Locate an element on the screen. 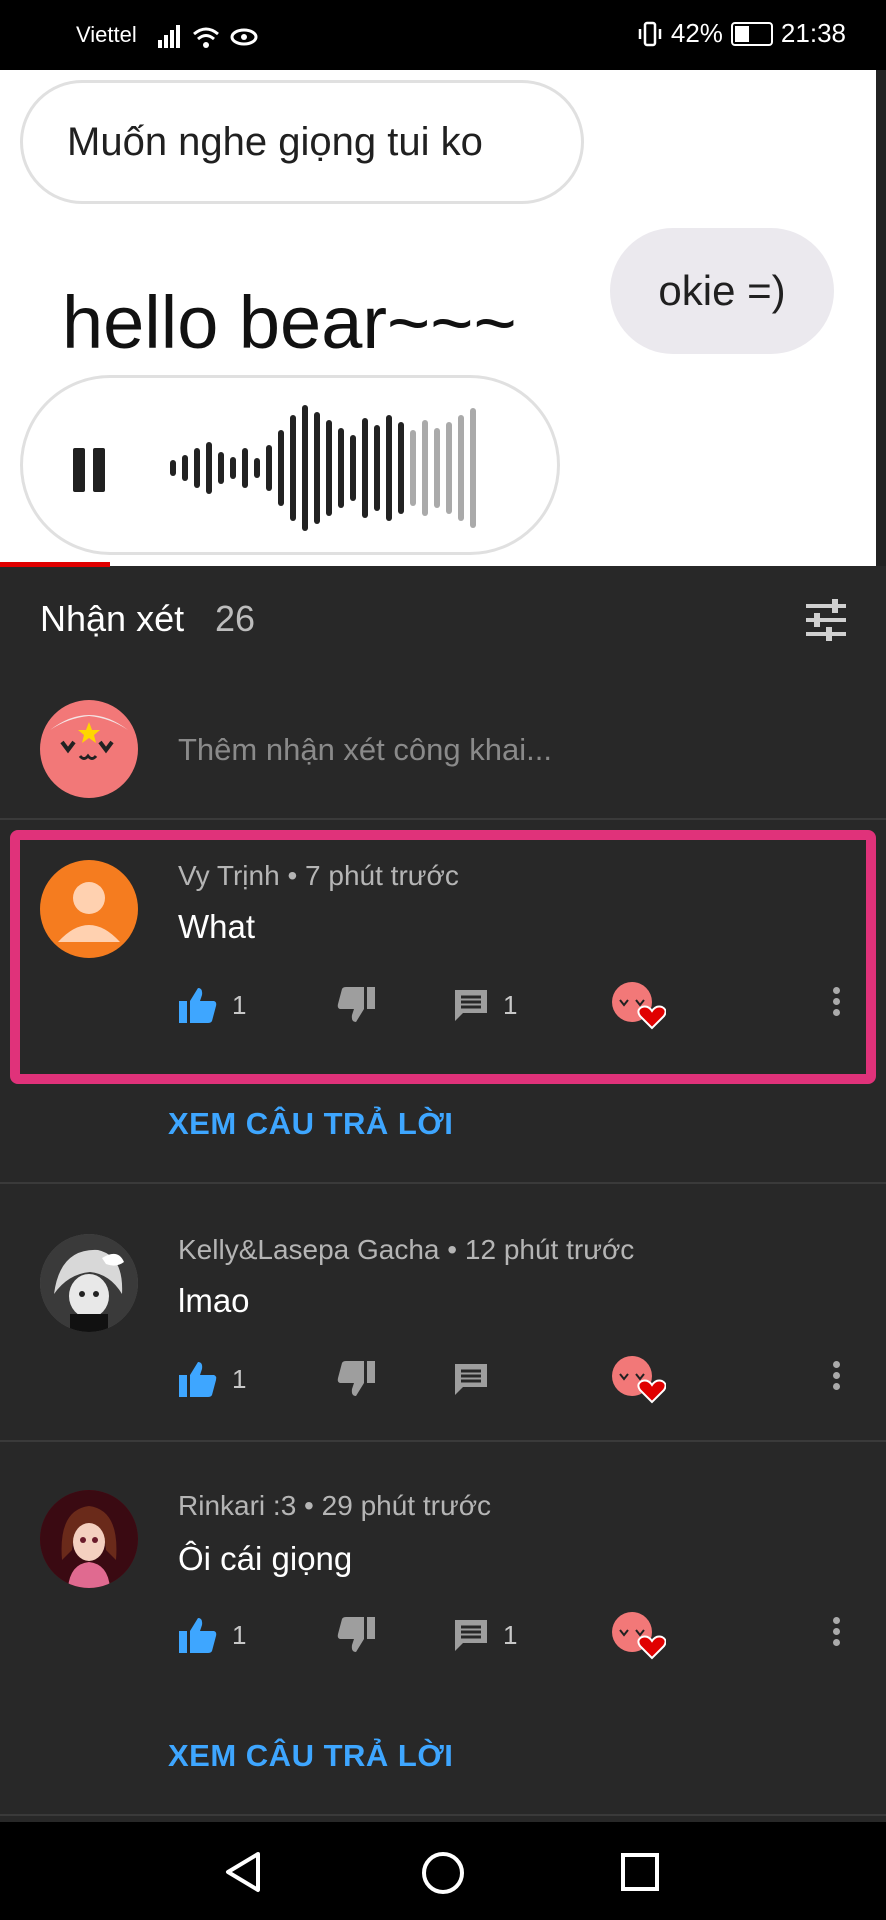 Image resolution: width=886 pixels, height=1920 pixels. comments-count: 26 is located at coordinates (235, 618).